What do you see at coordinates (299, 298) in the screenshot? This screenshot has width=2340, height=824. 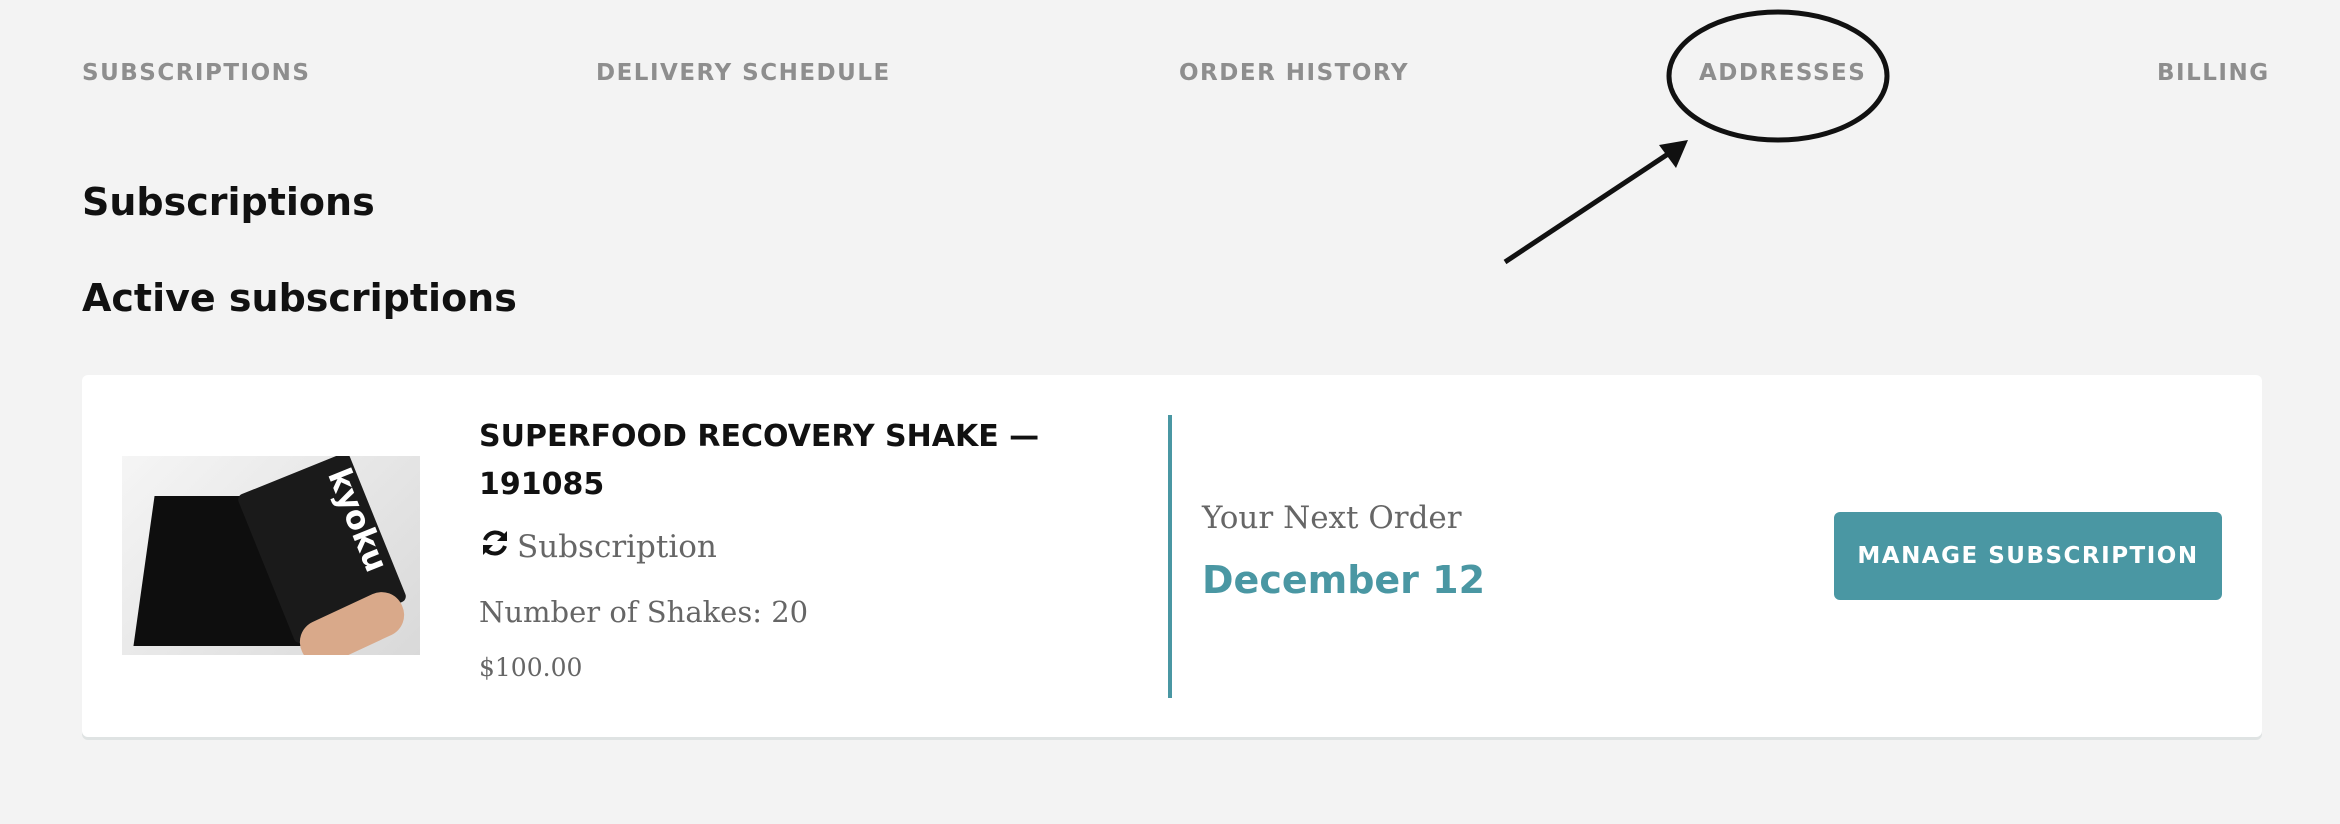 I see `section-title-active-subscriptions: Active subscriptions` at bounding box center [299, 298].